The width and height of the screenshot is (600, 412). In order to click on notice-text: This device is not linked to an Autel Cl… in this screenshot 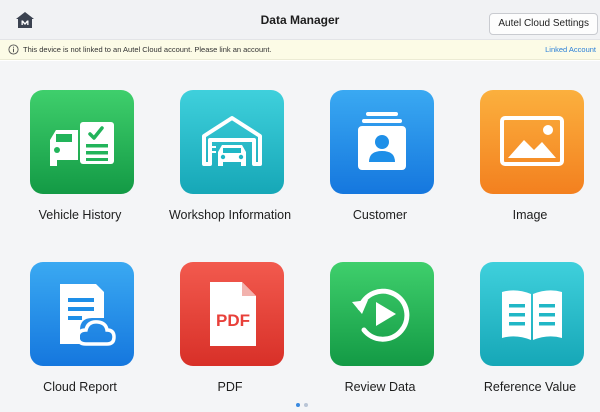, I will do `click(147, 49)`.